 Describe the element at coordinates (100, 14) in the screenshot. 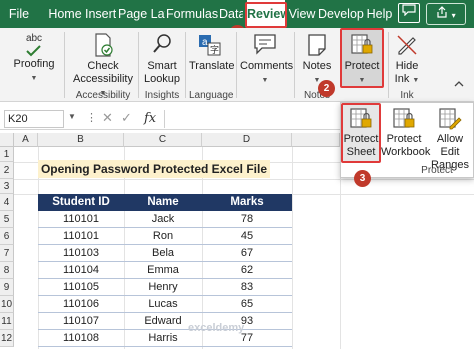

I see `tab-insert: Insert` at that location.